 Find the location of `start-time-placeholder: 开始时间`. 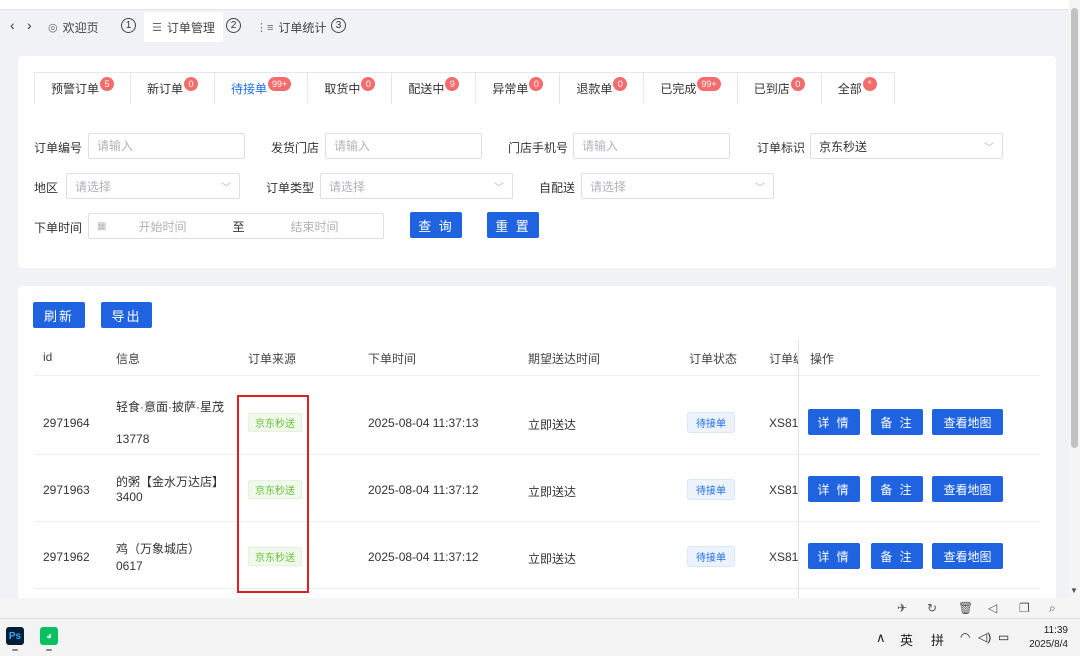

start-time-placeholder: 开始时间 is located at coordinates (162, 226).